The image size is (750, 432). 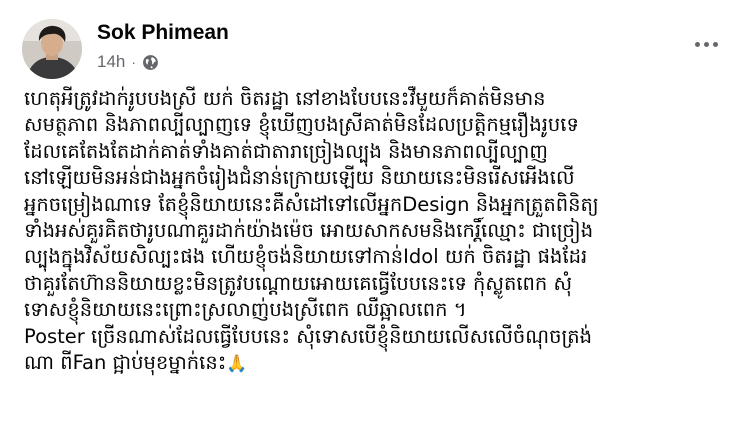 I want to click on more-horizontal-icon, so click(x=697, y=44).